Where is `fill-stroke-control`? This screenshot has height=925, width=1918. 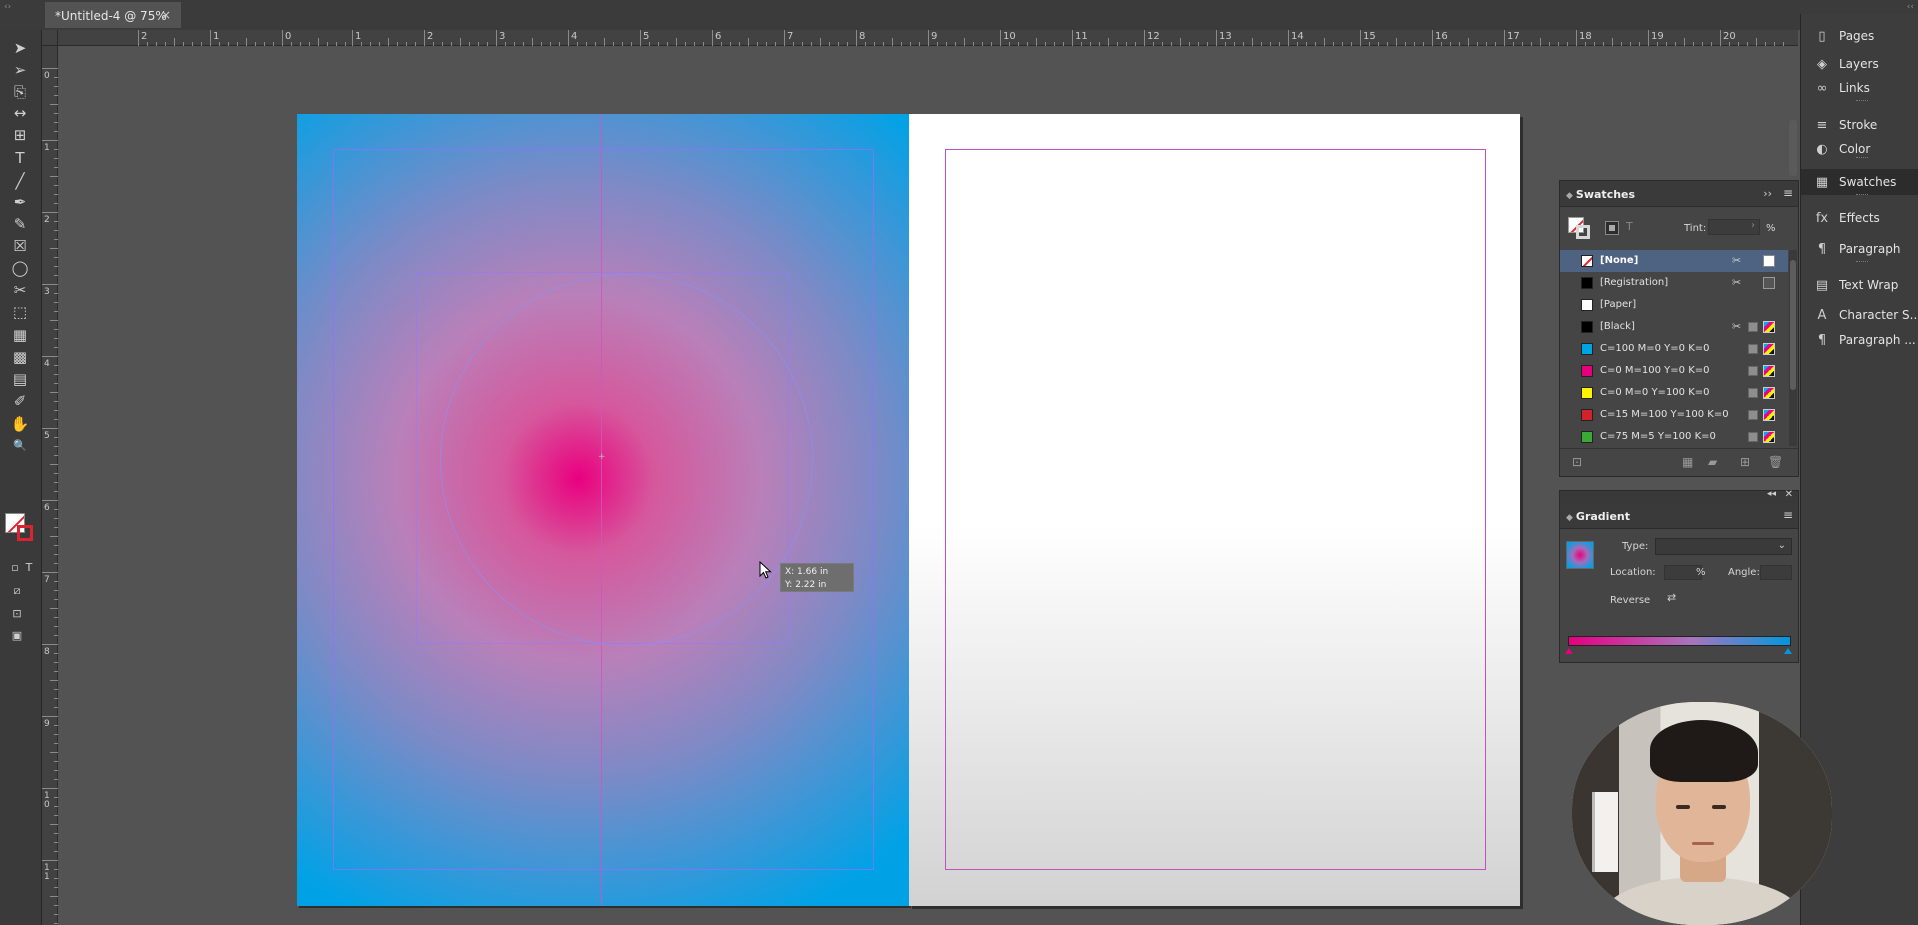
fill-stroke-control is located at coordinates (20, 528).